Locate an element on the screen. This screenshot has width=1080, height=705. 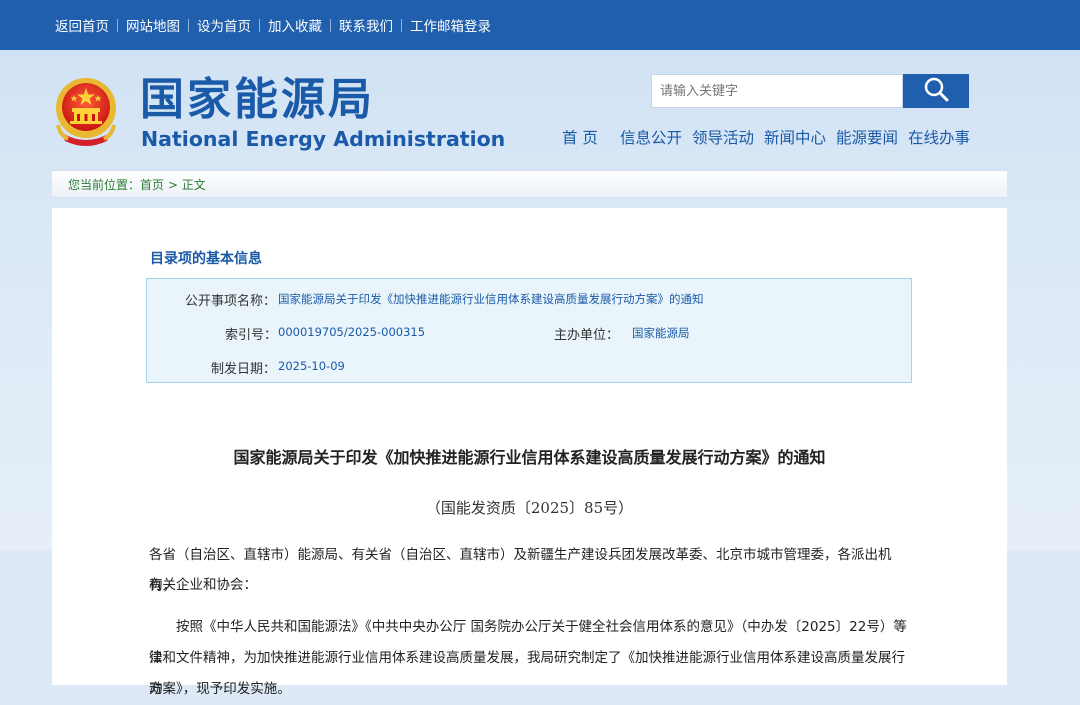
breadcrumb-current: 正文 is located at coordinates (193, 185).